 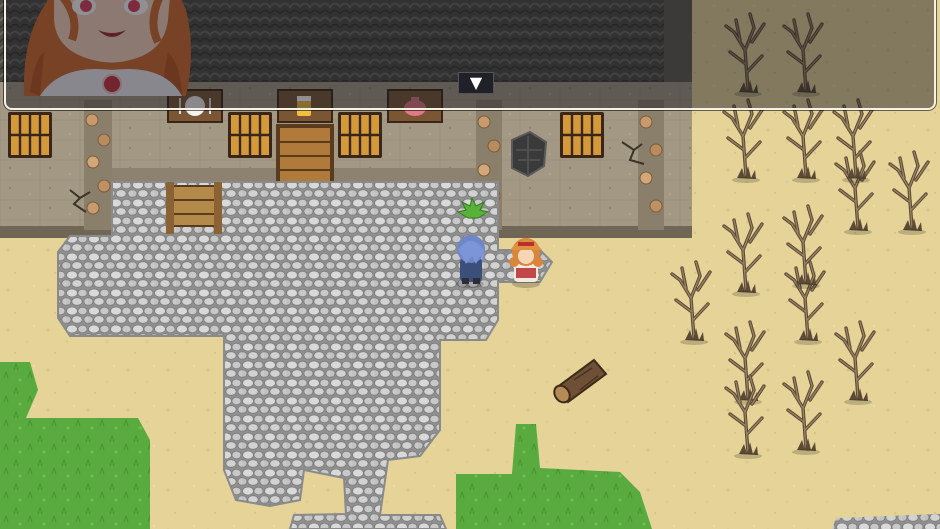 What do you see at coordinates (98, 165) in the screenshot?
I see `stone-pillar-left` at bounding box center [98, 165].